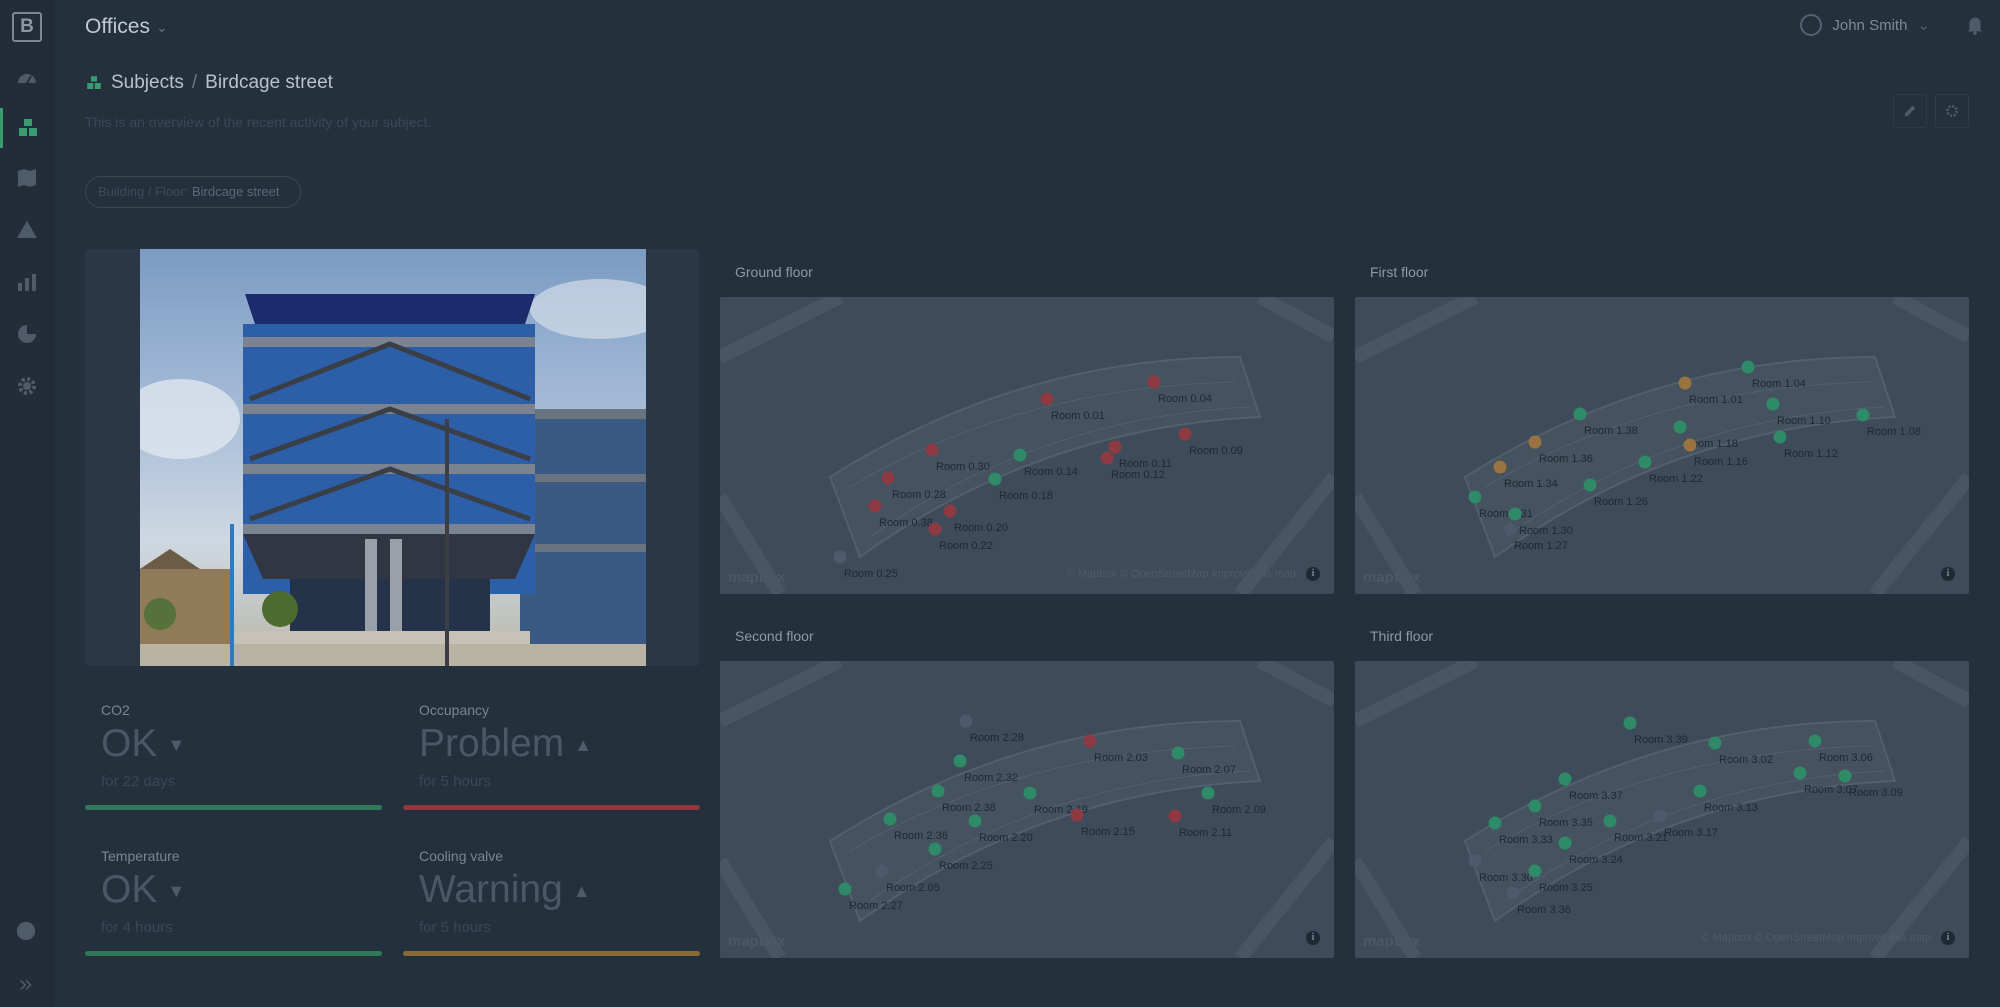 The height and width of the screenshot is (1007, 2000). Describe the element at coordinates (126, 27) in the screenshot. I see `app-title-dropdown: Offices ⌄` at that location.